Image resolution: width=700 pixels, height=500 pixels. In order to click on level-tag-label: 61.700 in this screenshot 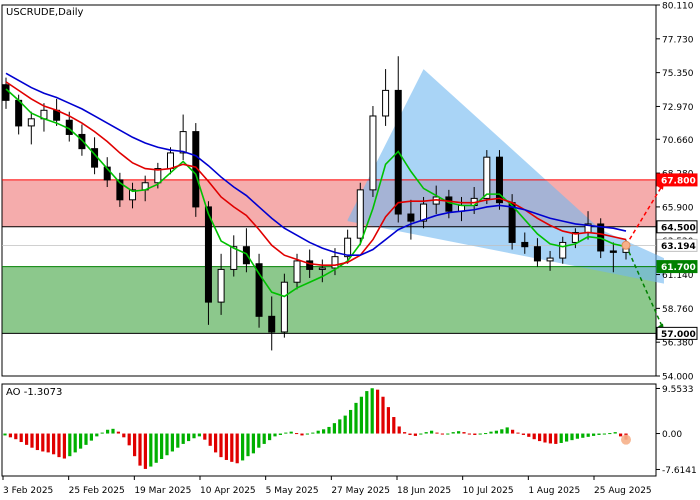, I will do `click(678, 268)`.